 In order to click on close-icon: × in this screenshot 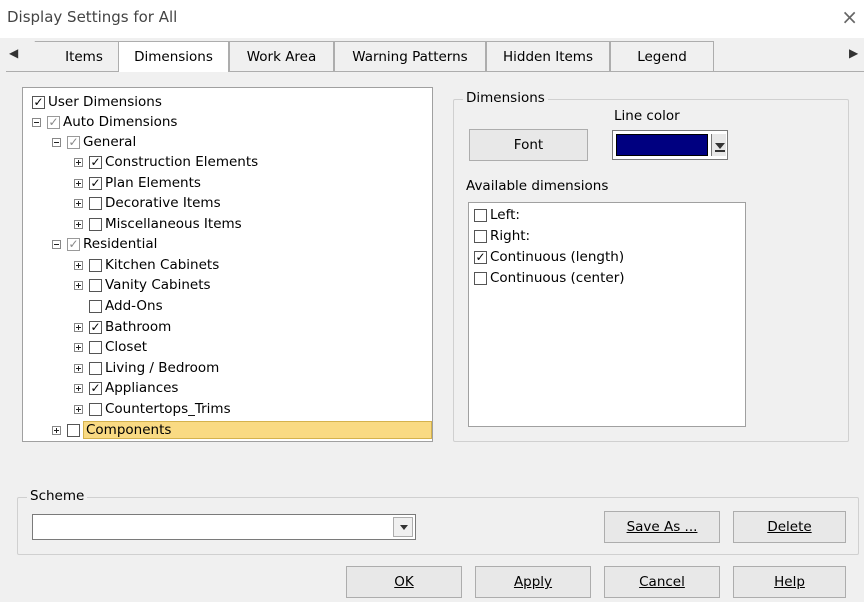, I will do `click(849, 17)`.